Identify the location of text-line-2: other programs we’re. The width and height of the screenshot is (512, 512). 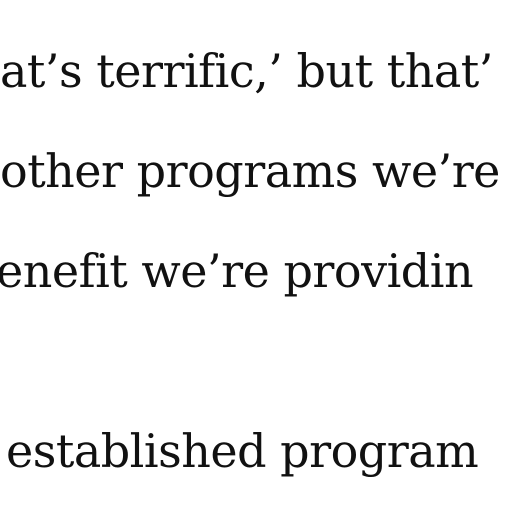
(250, 171).